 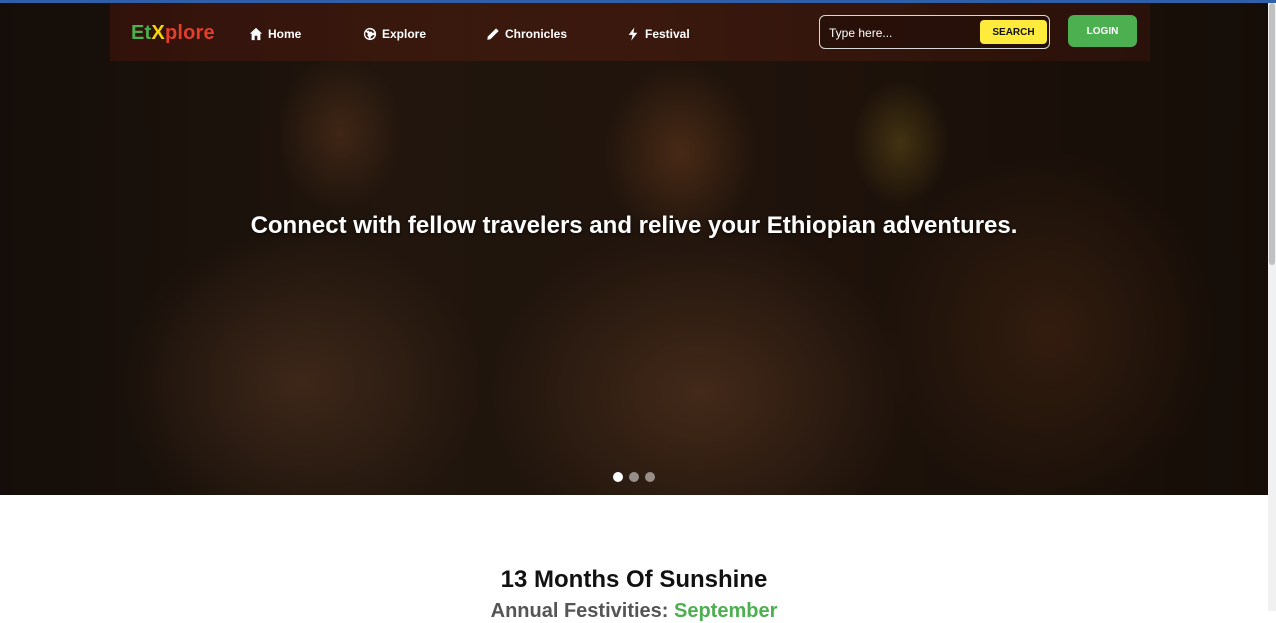 I want to click on nav-chronicles: Chronicles, so click(x=526, y=34).